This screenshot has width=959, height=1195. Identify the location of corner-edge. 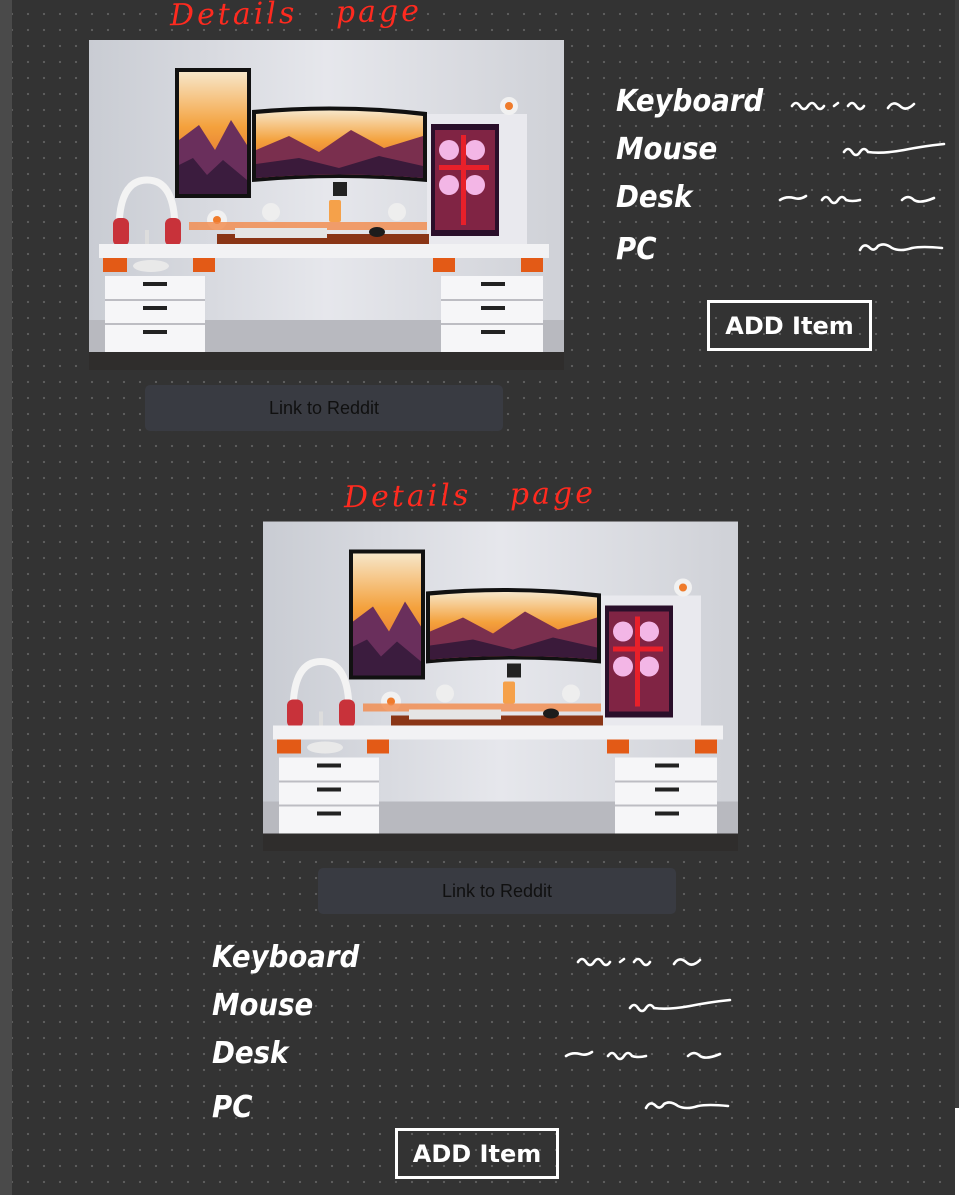
(957, 1151).